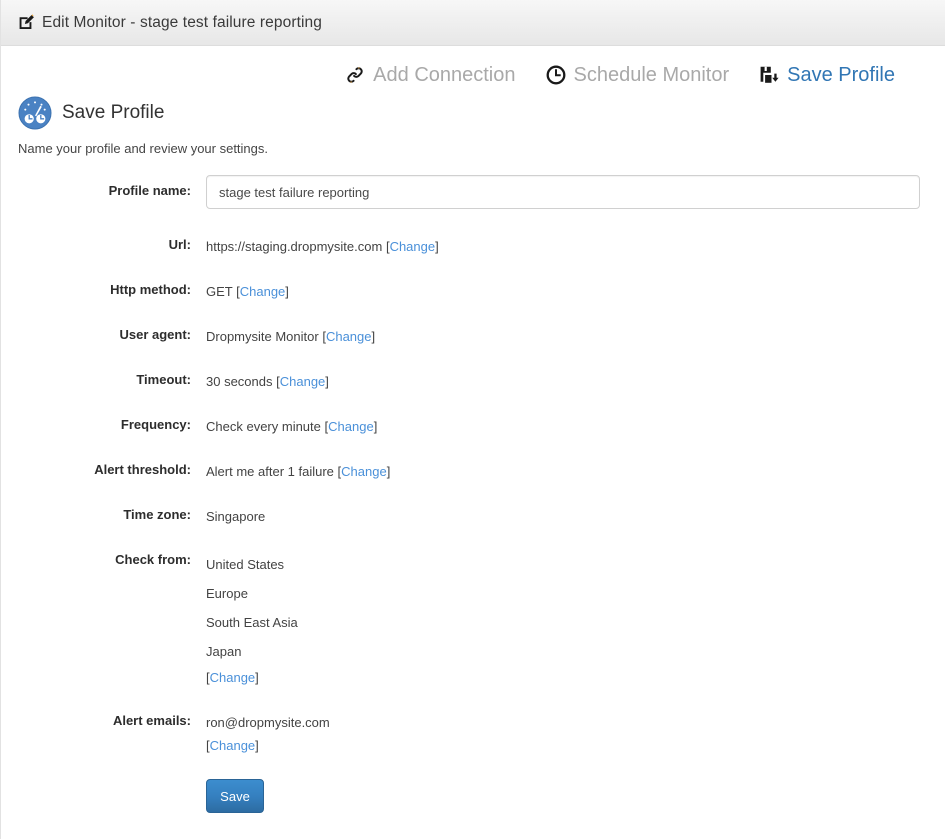 This screenshot has width=945, height=839. I want to click on save-button-wrap: Save, so click(235, 796).